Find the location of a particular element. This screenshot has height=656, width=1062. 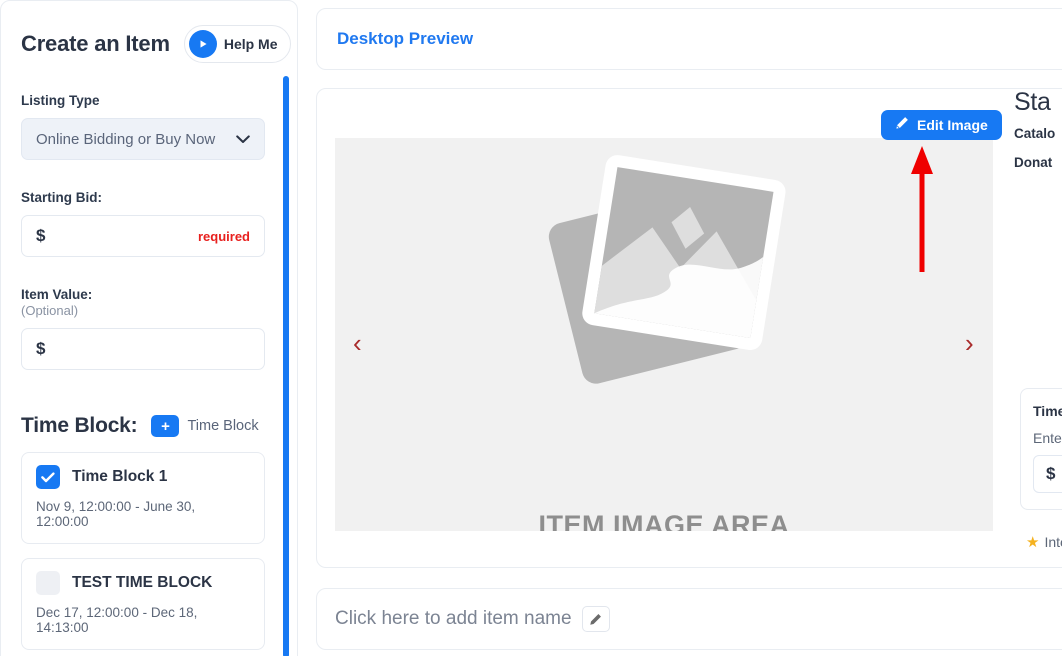

interest-label: Inte is located at coordinates (1053, 542).